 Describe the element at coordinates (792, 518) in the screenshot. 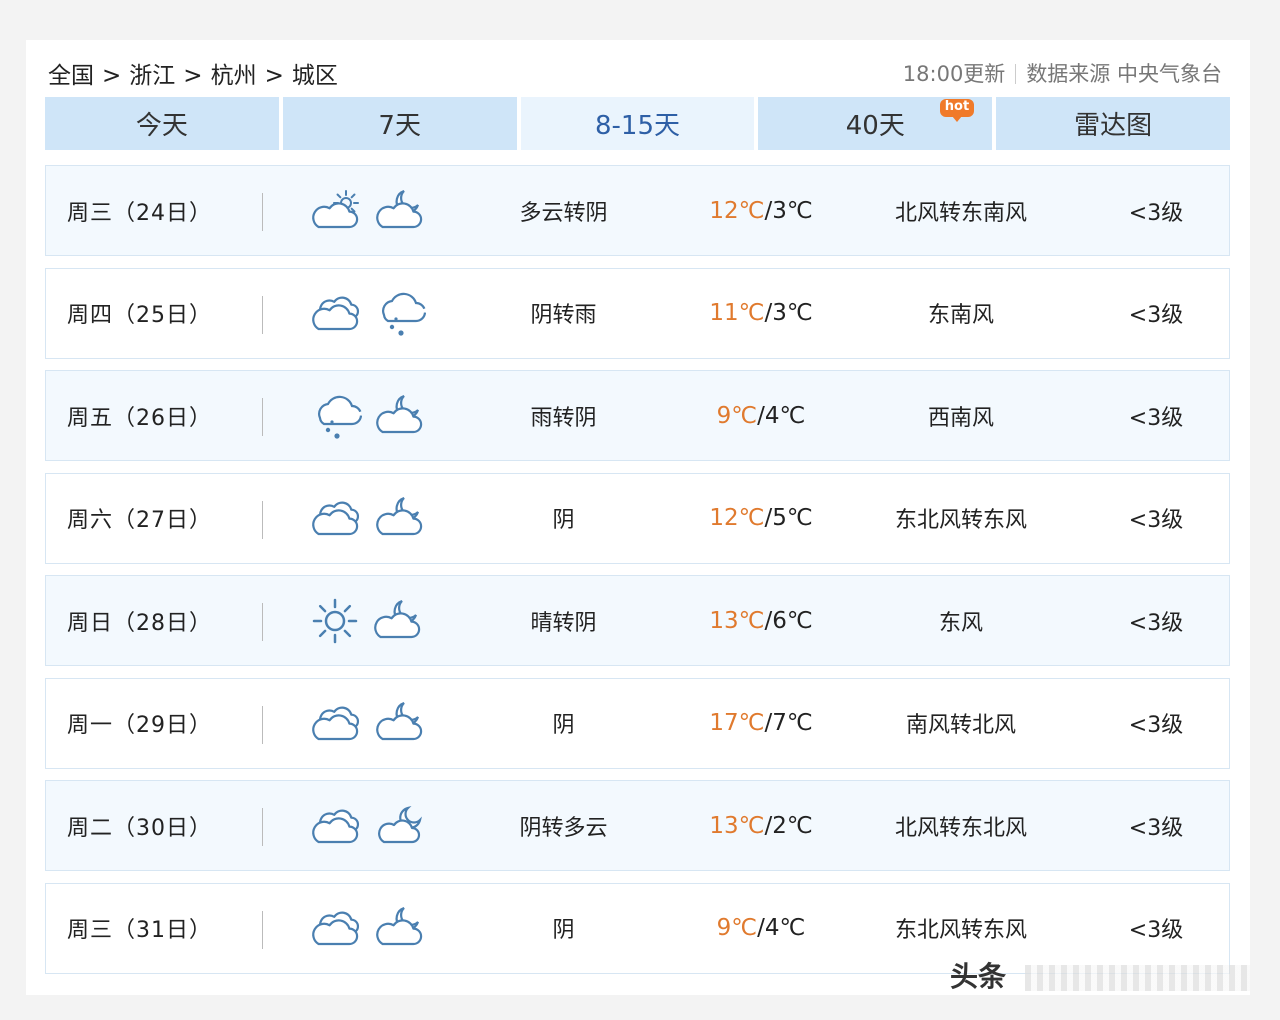

I see `low-temperature: 5℃` at that location.